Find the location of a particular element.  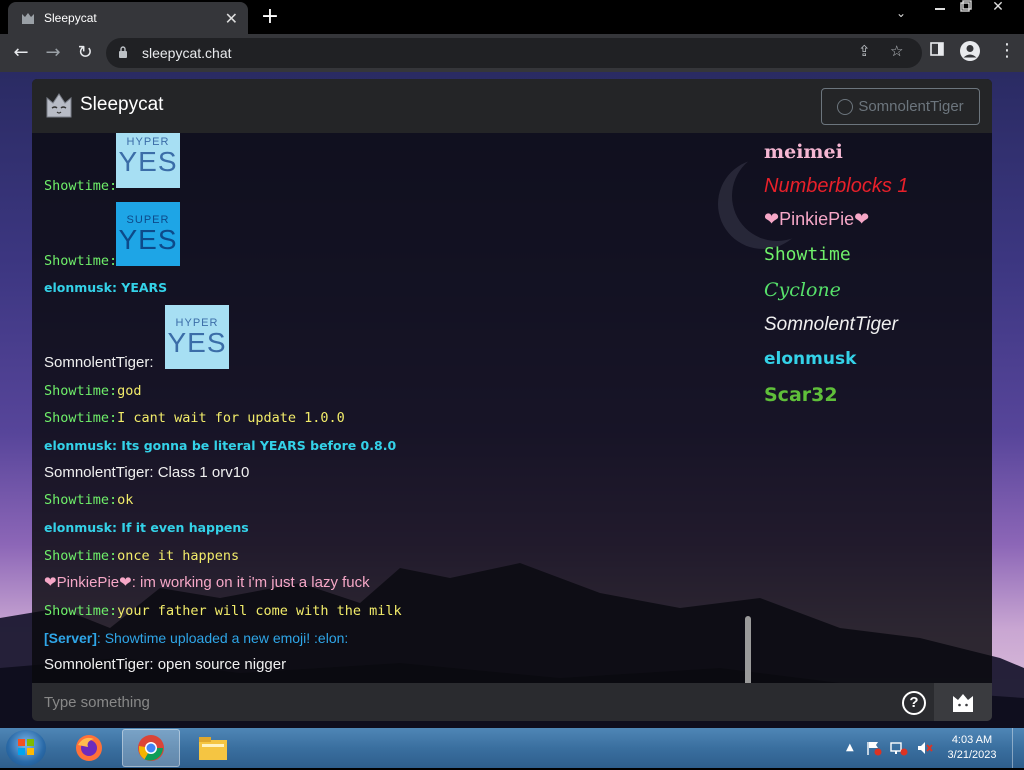

user-meimei: meimei is located at coordinates (803, 152).